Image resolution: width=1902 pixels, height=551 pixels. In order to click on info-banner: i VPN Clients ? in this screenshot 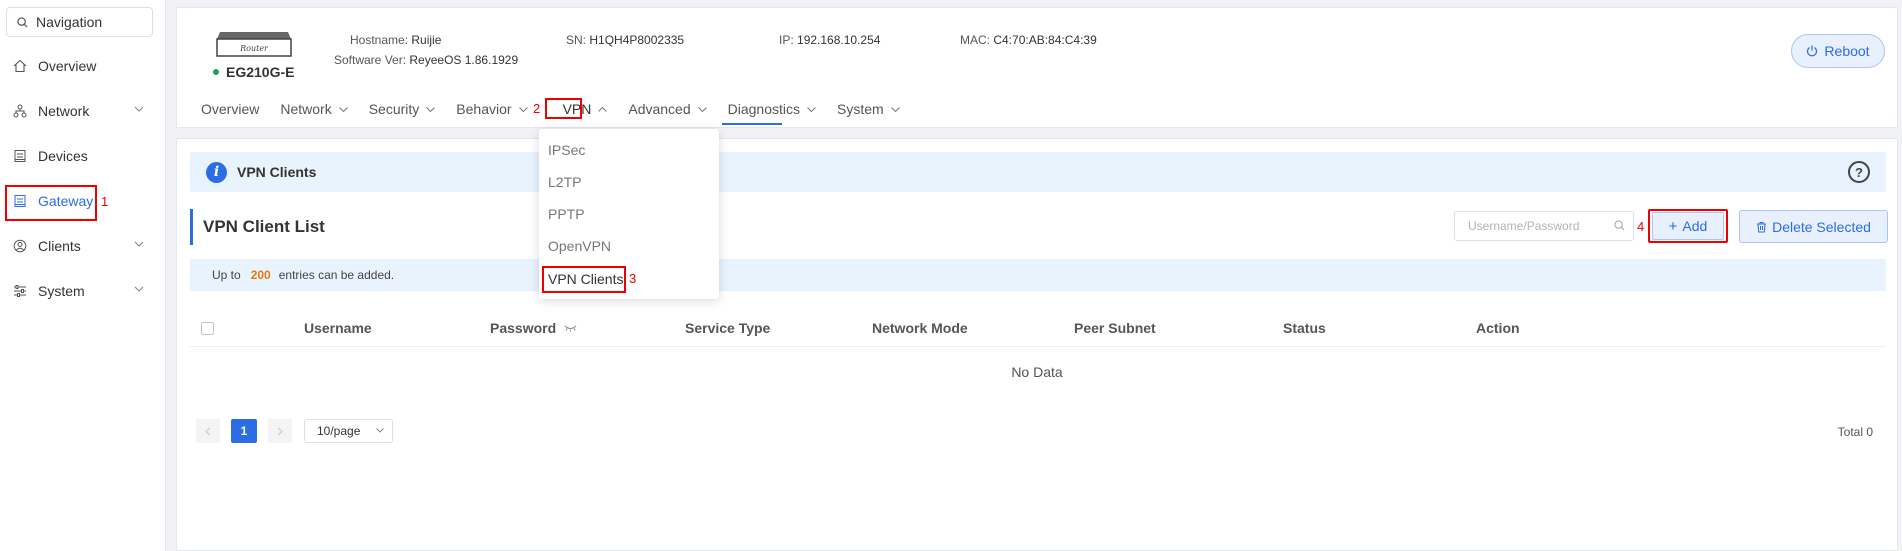, I will do `click(1038, 172)`.